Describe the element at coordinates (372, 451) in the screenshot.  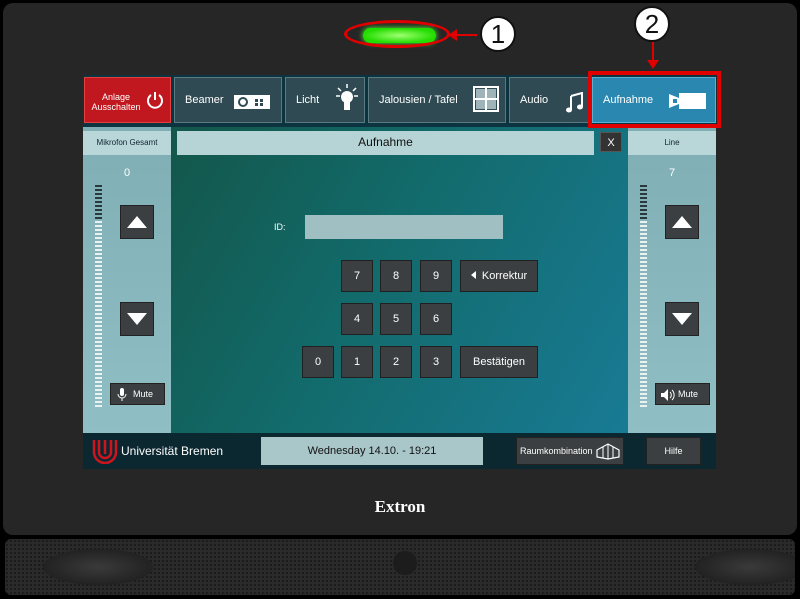
I see `datetime-display: Wednesday 14.10. - 19:21` at that location.